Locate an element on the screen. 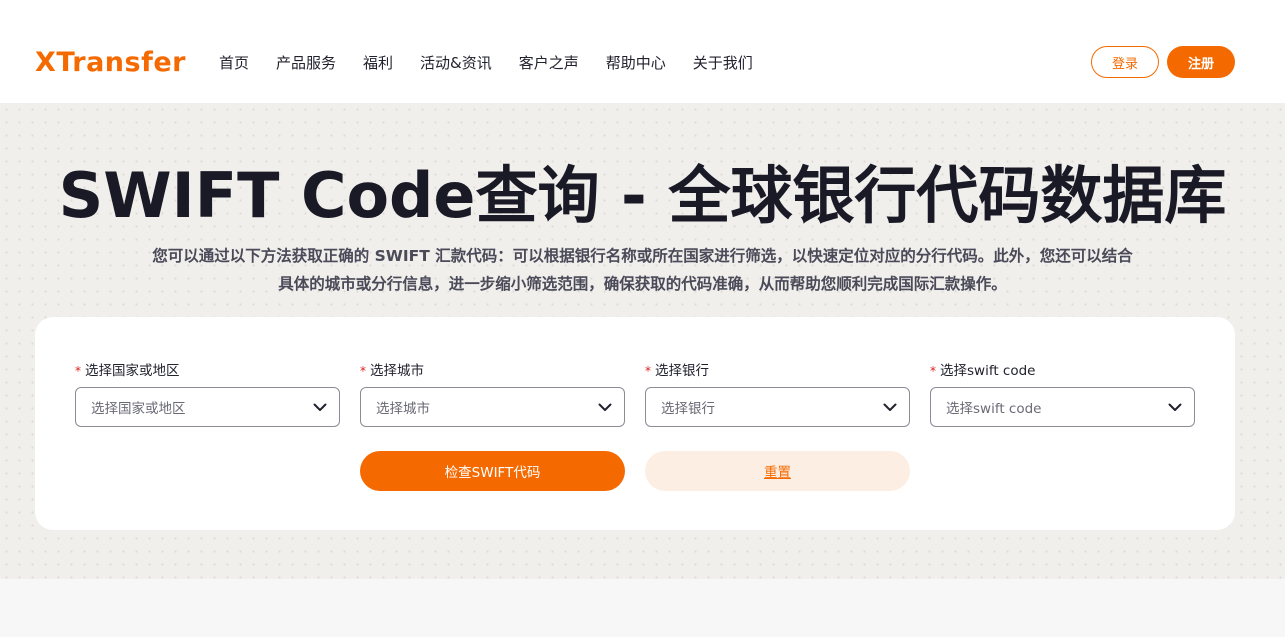 The width and height of the screenshot is (1285, 637). country-placeholder: 选择国家或地区 is located at coordinates (138, 409).